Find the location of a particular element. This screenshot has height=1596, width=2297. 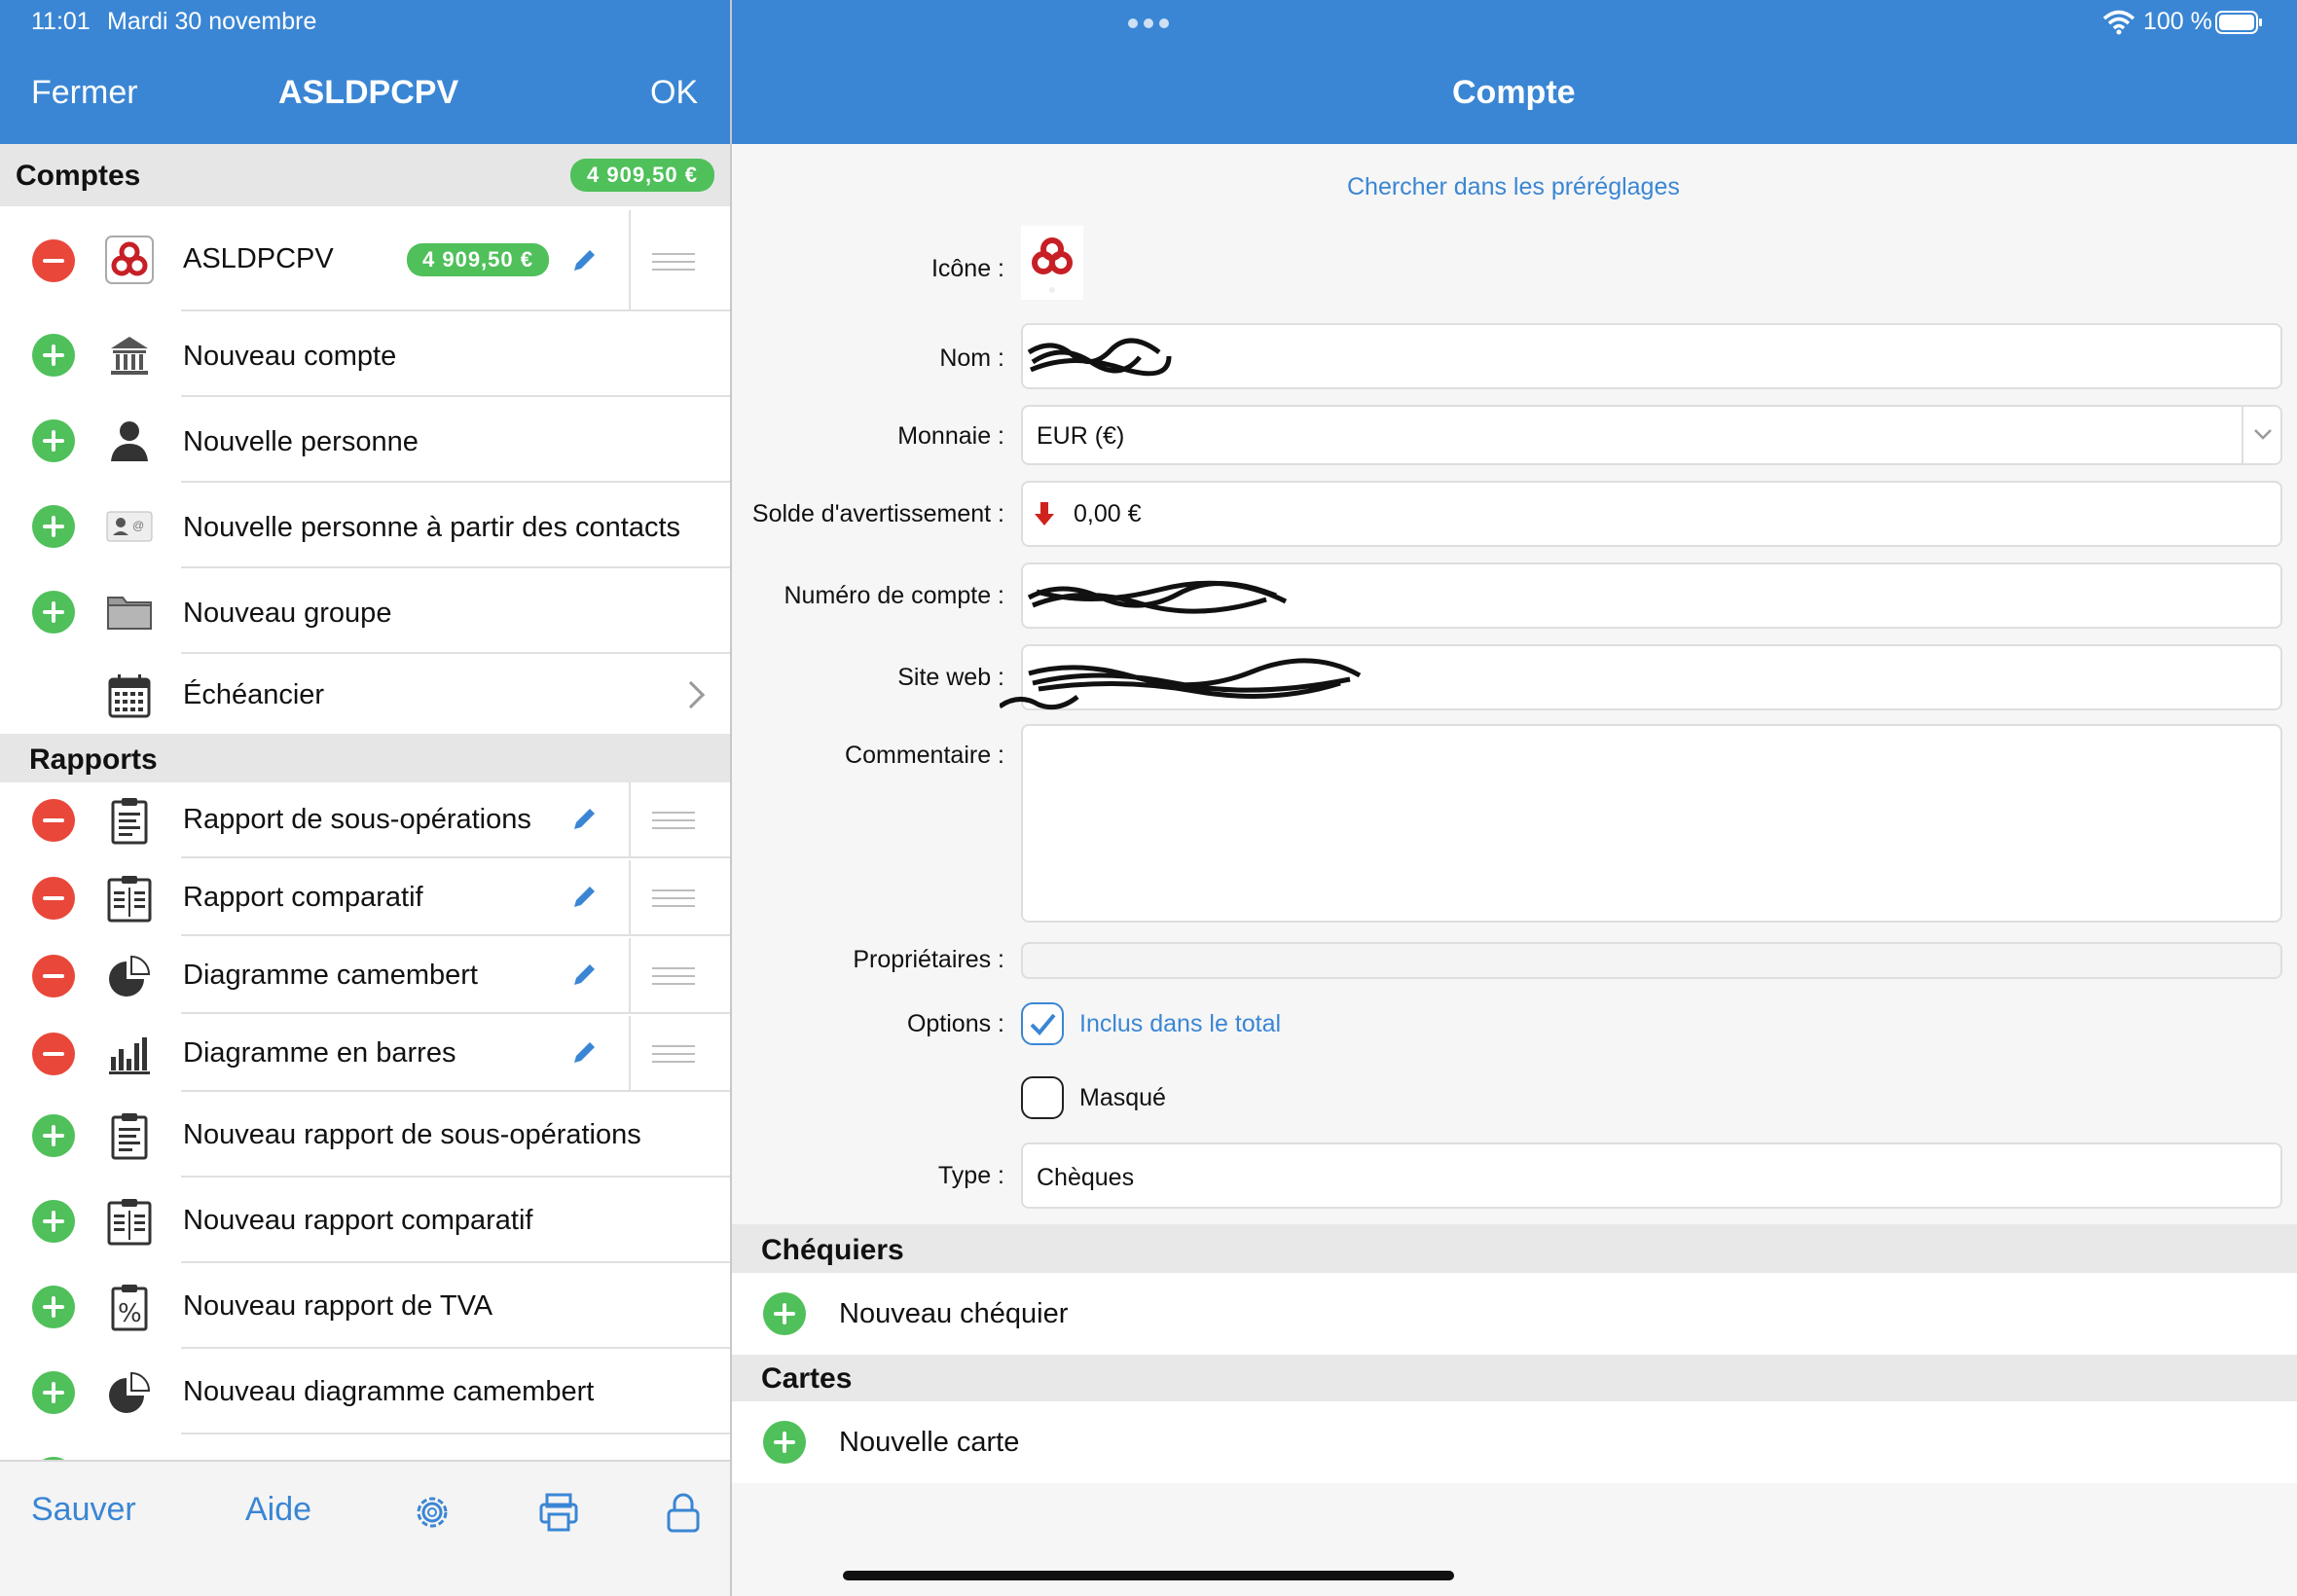

owners-field is located at coordinates (1652, 960).